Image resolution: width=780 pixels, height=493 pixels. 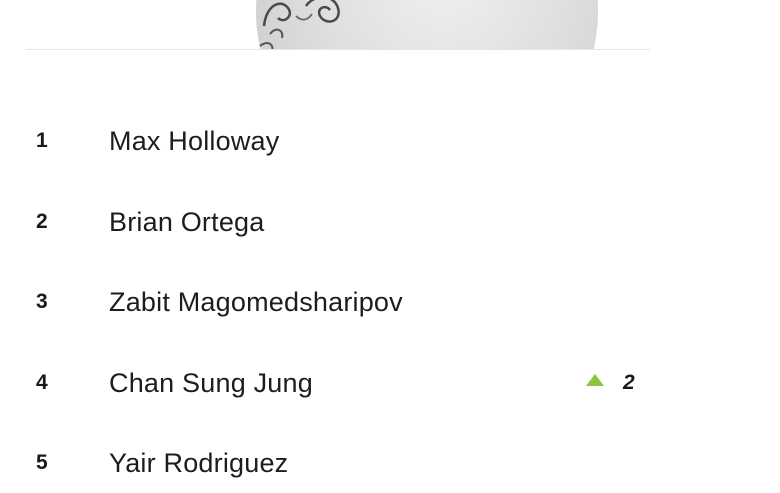 I want to click on ranking-row: 2 Brian Ortega, so click(x=390, y=222).